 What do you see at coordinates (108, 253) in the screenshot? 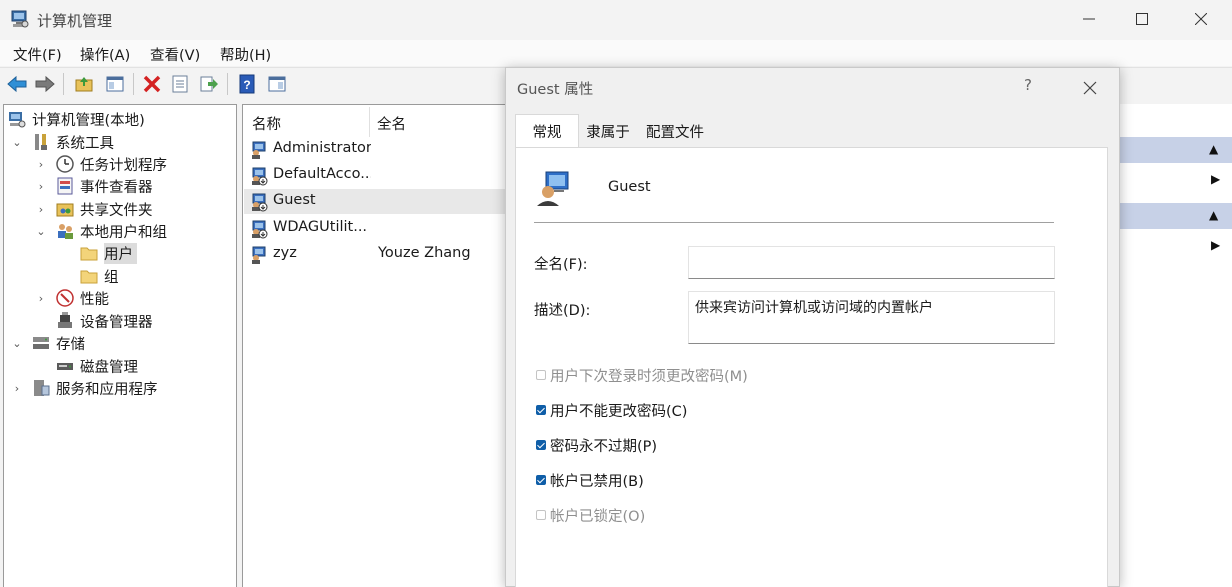
I see `tree-item-users: 用户` at bounding box center [108, 253].